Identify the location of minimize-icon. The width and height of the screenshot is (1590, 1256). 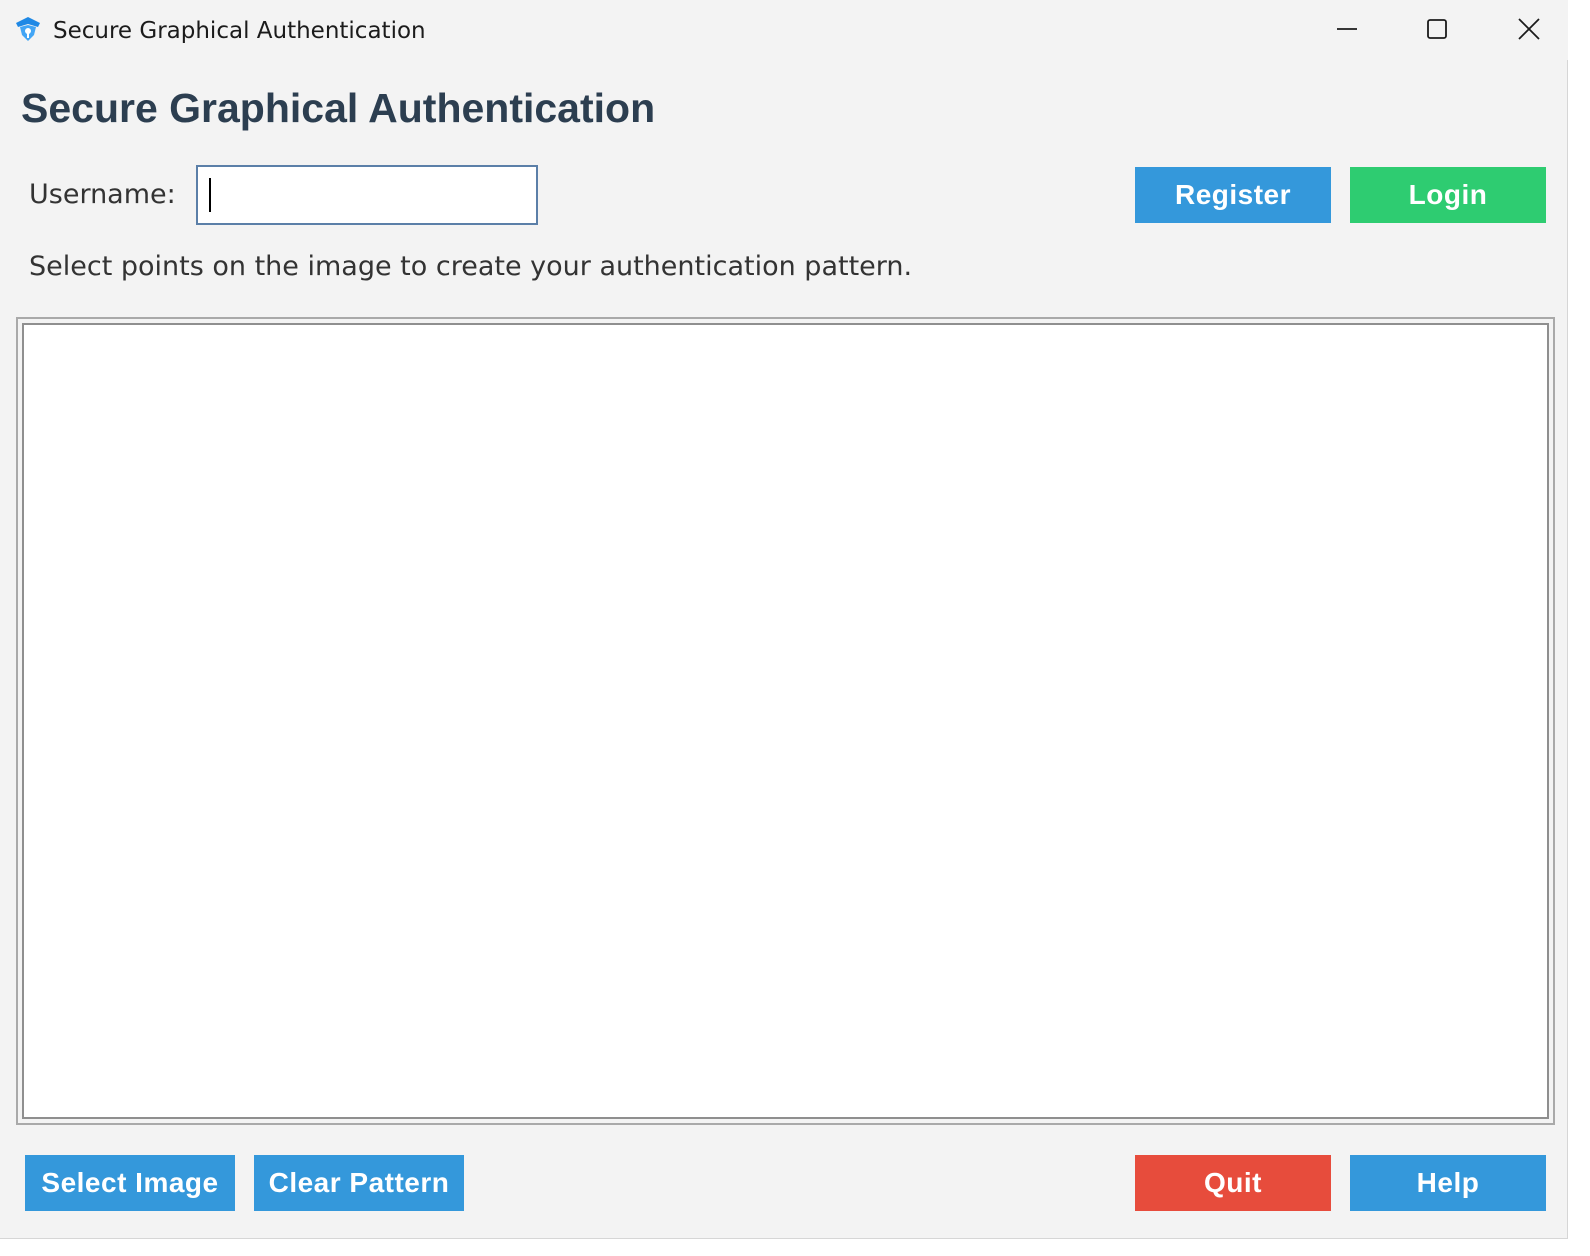
(1347, 29).